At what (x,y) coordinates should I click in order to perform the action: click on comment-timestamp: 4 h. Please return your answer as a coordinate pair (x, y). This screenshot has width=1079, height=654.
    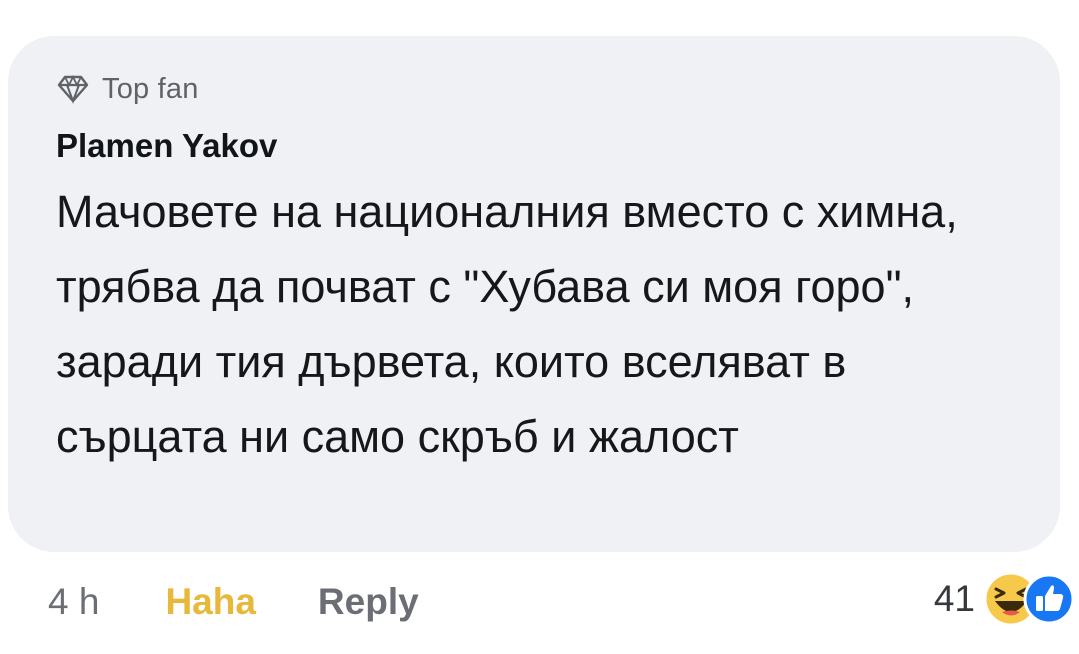
    Looking at the image, I should click on (73, 602).